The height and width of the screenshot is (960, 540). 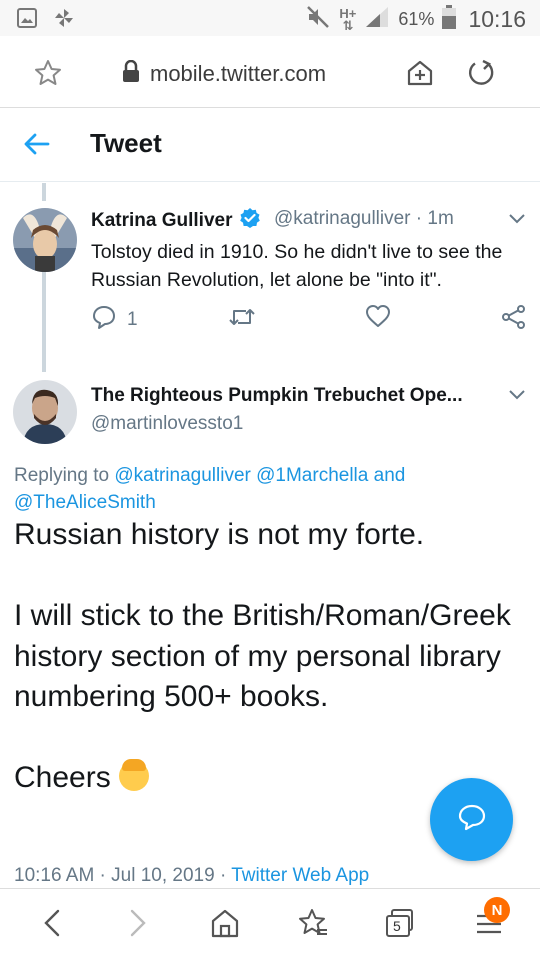 I want to click on reply-icon, so click(x=104, y=320).